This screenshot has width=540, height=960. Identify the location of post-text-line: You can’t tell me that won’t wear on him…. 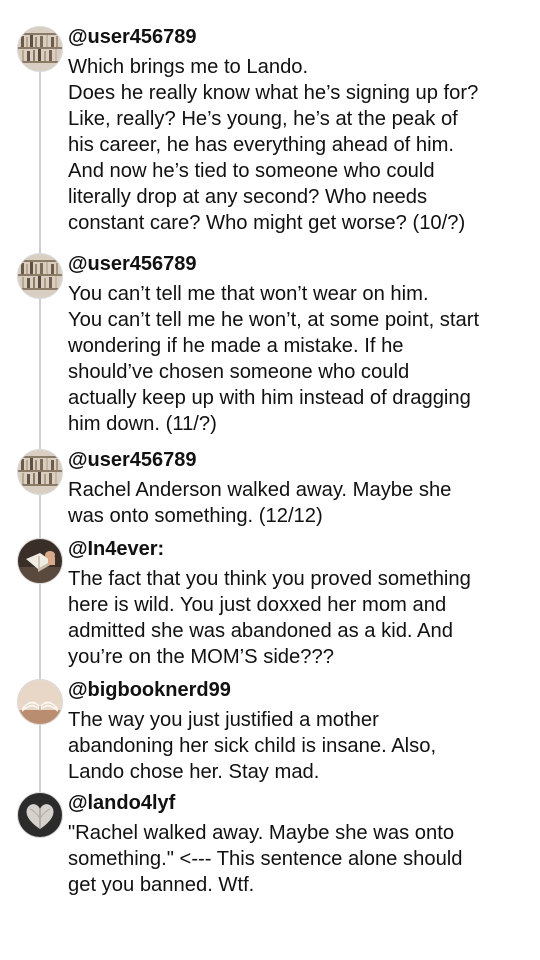
(248, 294).